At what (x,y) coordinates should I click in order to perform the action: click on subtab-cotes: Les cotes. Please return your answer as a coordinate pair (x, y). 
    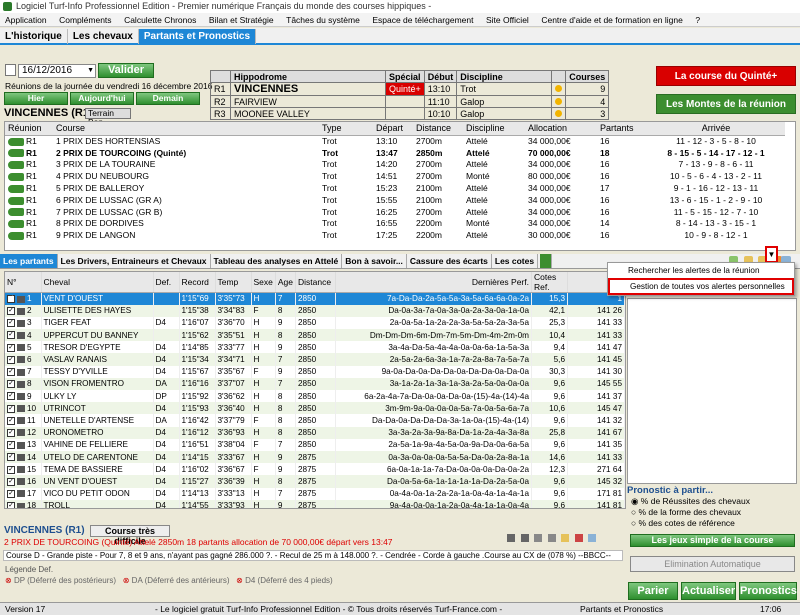
    Looking at the image, I should click on (515, 261).